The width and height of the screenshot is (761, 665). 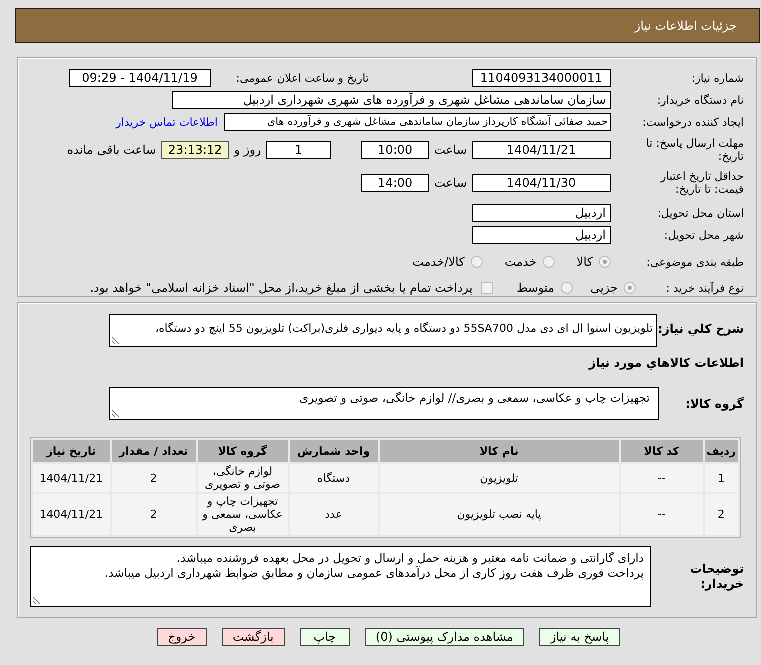 I want to click on table-cell: دستگاه, so click(x=334, y=478).